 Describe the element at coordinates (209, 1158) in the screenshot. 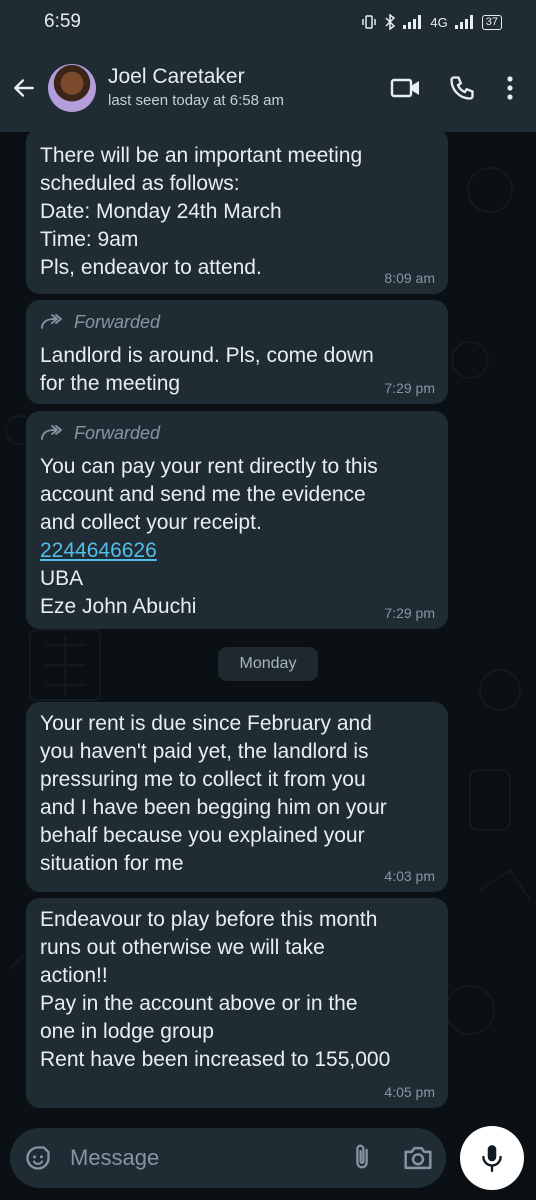

I see `message-input: Message` at that location.